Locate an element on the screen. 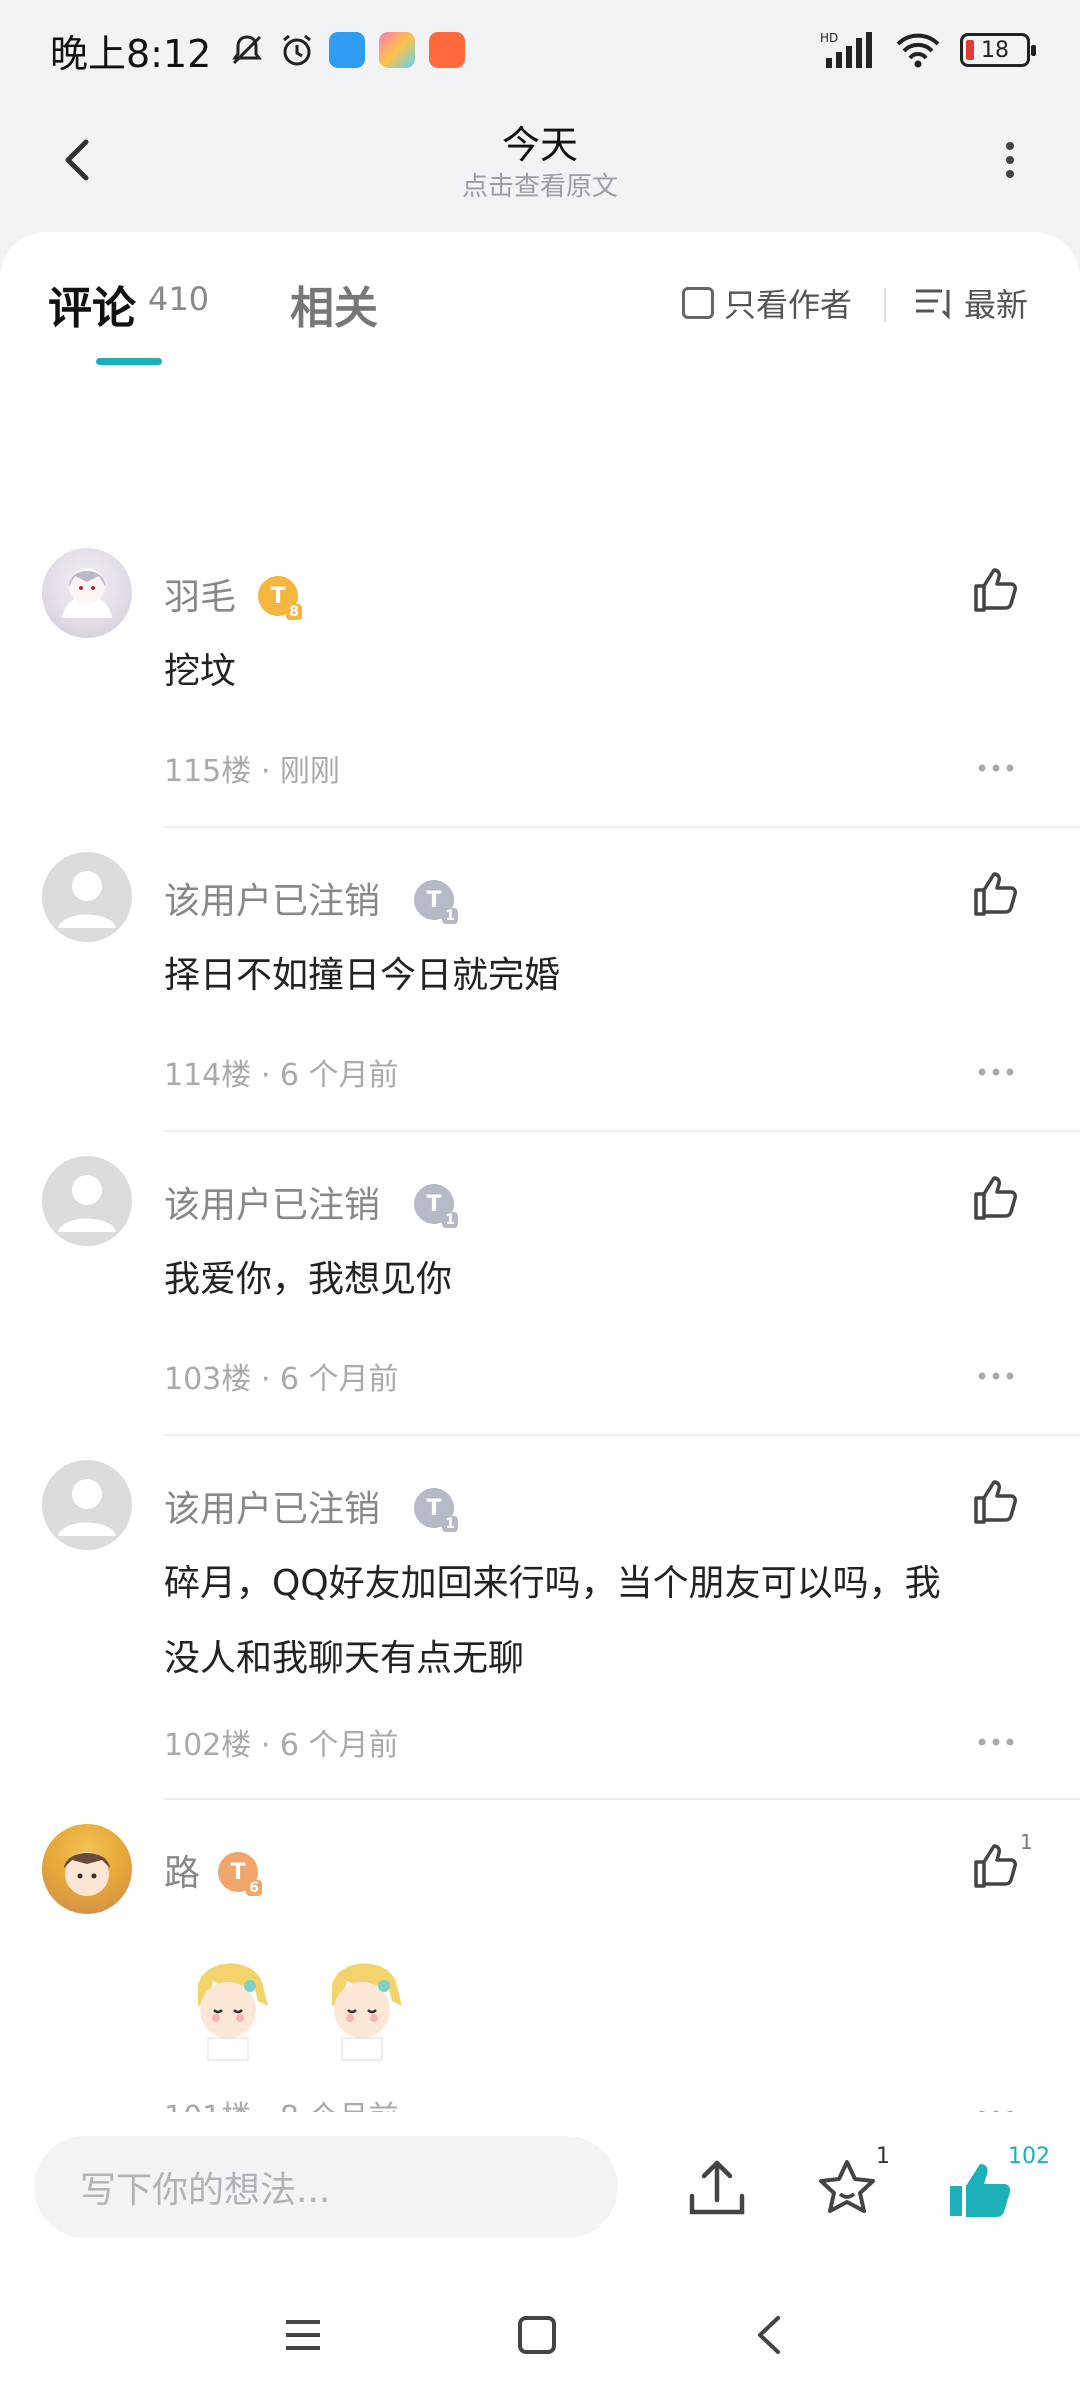 This screenshot has height=2400, width=1080. level-badge: T8 is located at coordinates (280, 598).